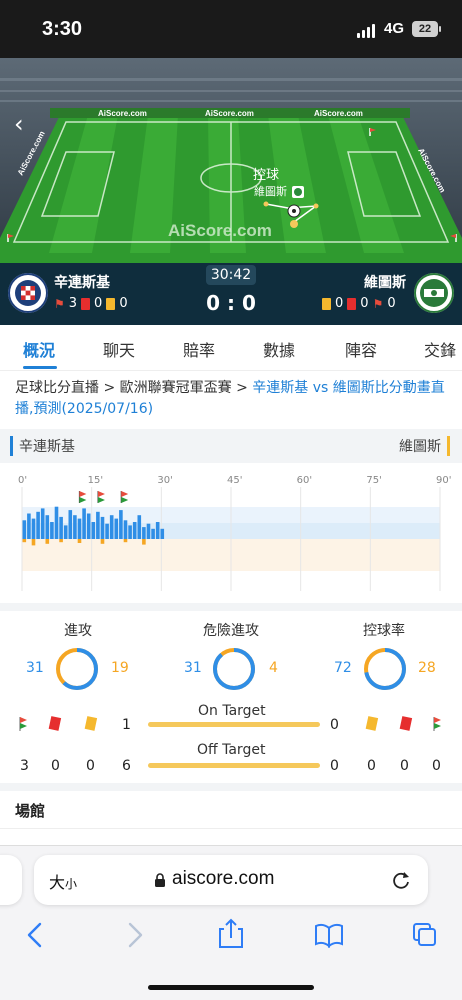 The width and height of the screenshot is (462, 1000). Describe the element at coordinates (391, 303) in the screenshot. I see `away-corners: 0` at that location.